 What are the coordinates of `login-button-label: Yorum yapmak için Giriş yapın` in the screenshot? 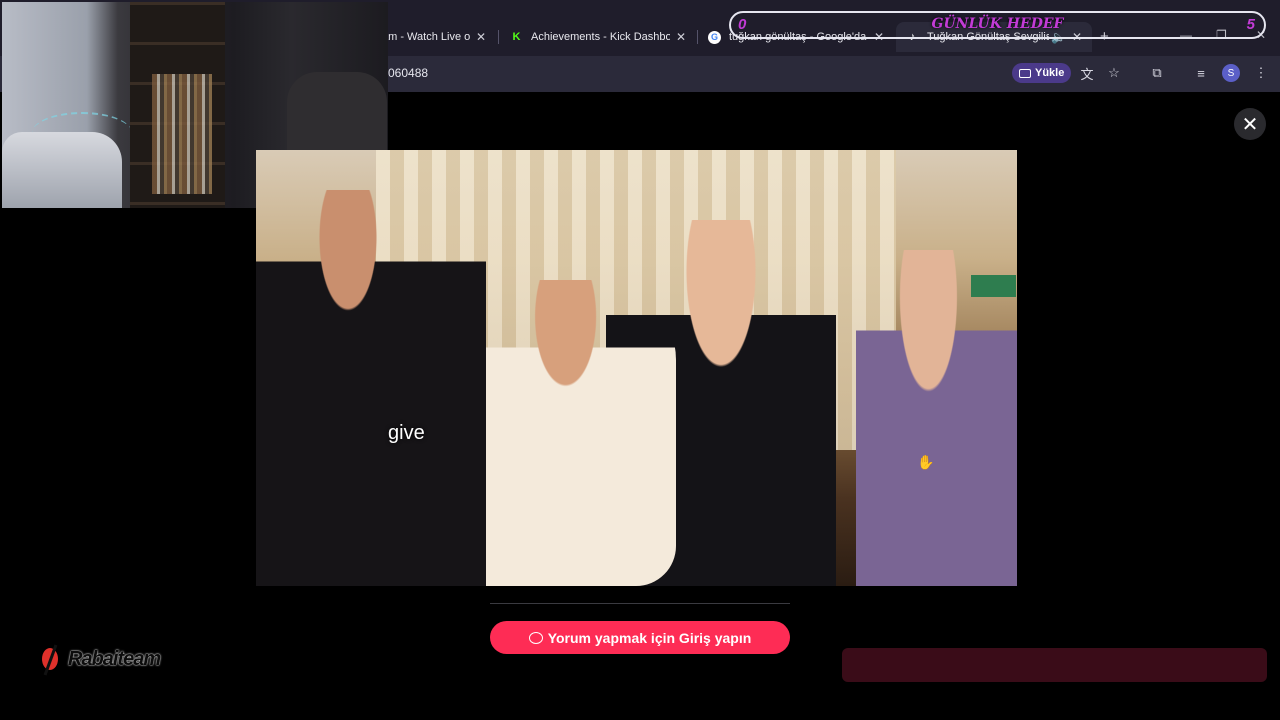 It's located at (649, 637).